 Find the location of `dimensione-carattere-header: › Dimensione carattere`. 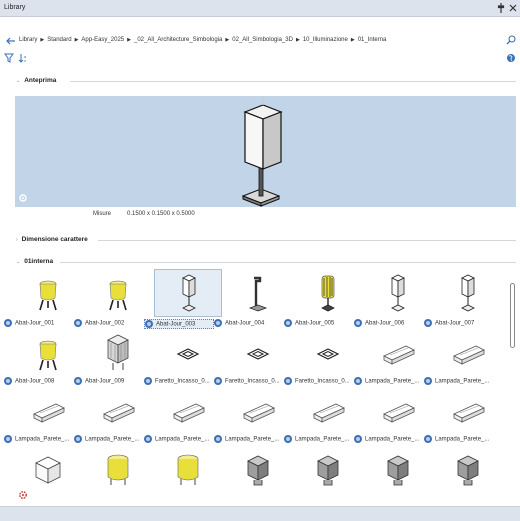

dimensione-carattere-header: › Dimensione carattere is located at coordinates (52, 239).